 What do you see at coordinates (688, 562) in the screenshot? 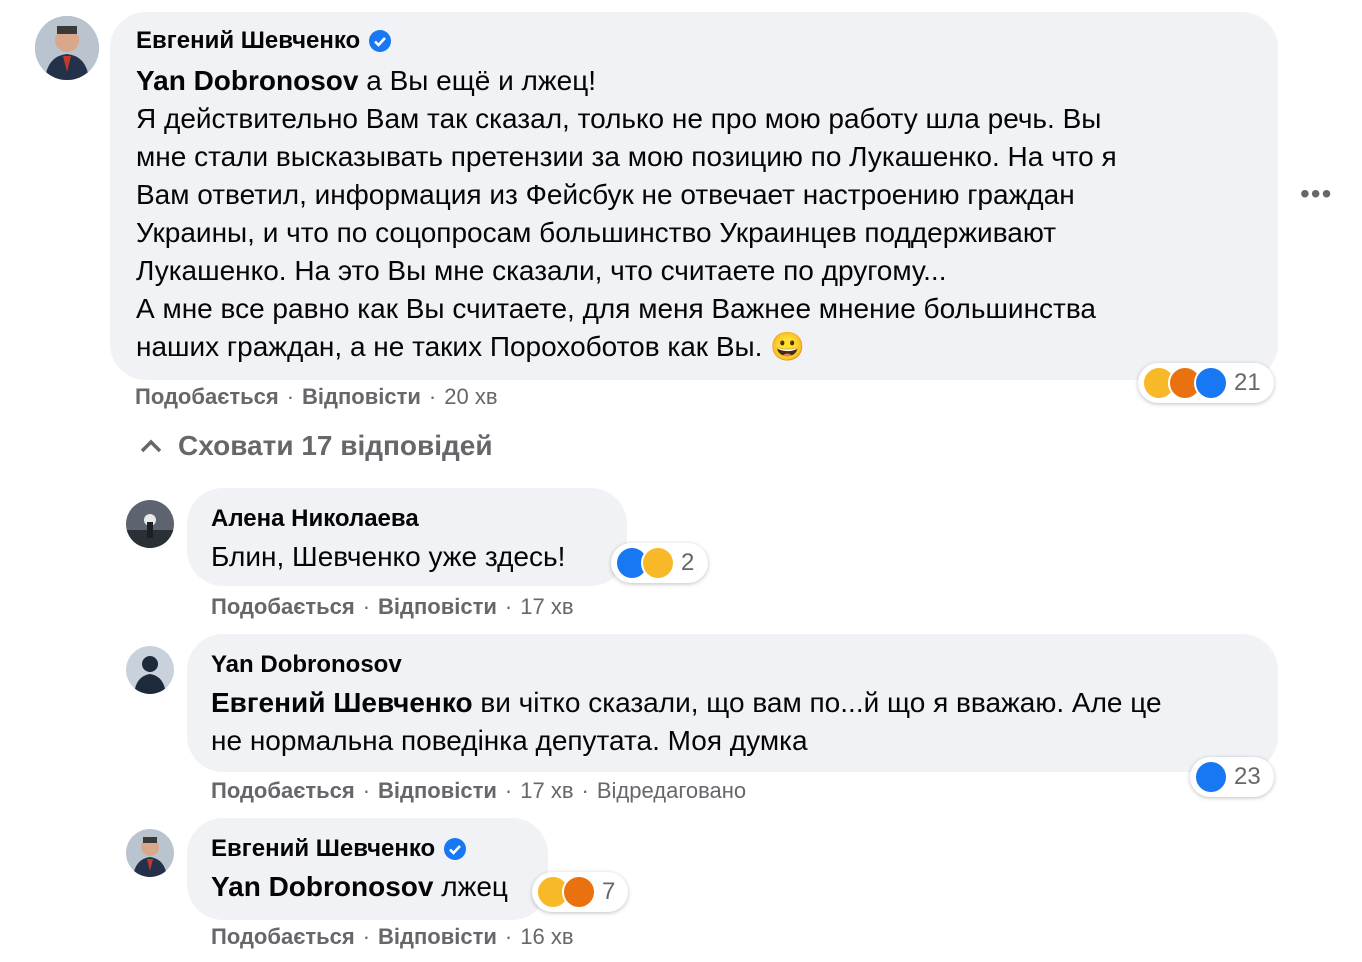
I see `reaction-count: 2` at bounding box center [688, 562].